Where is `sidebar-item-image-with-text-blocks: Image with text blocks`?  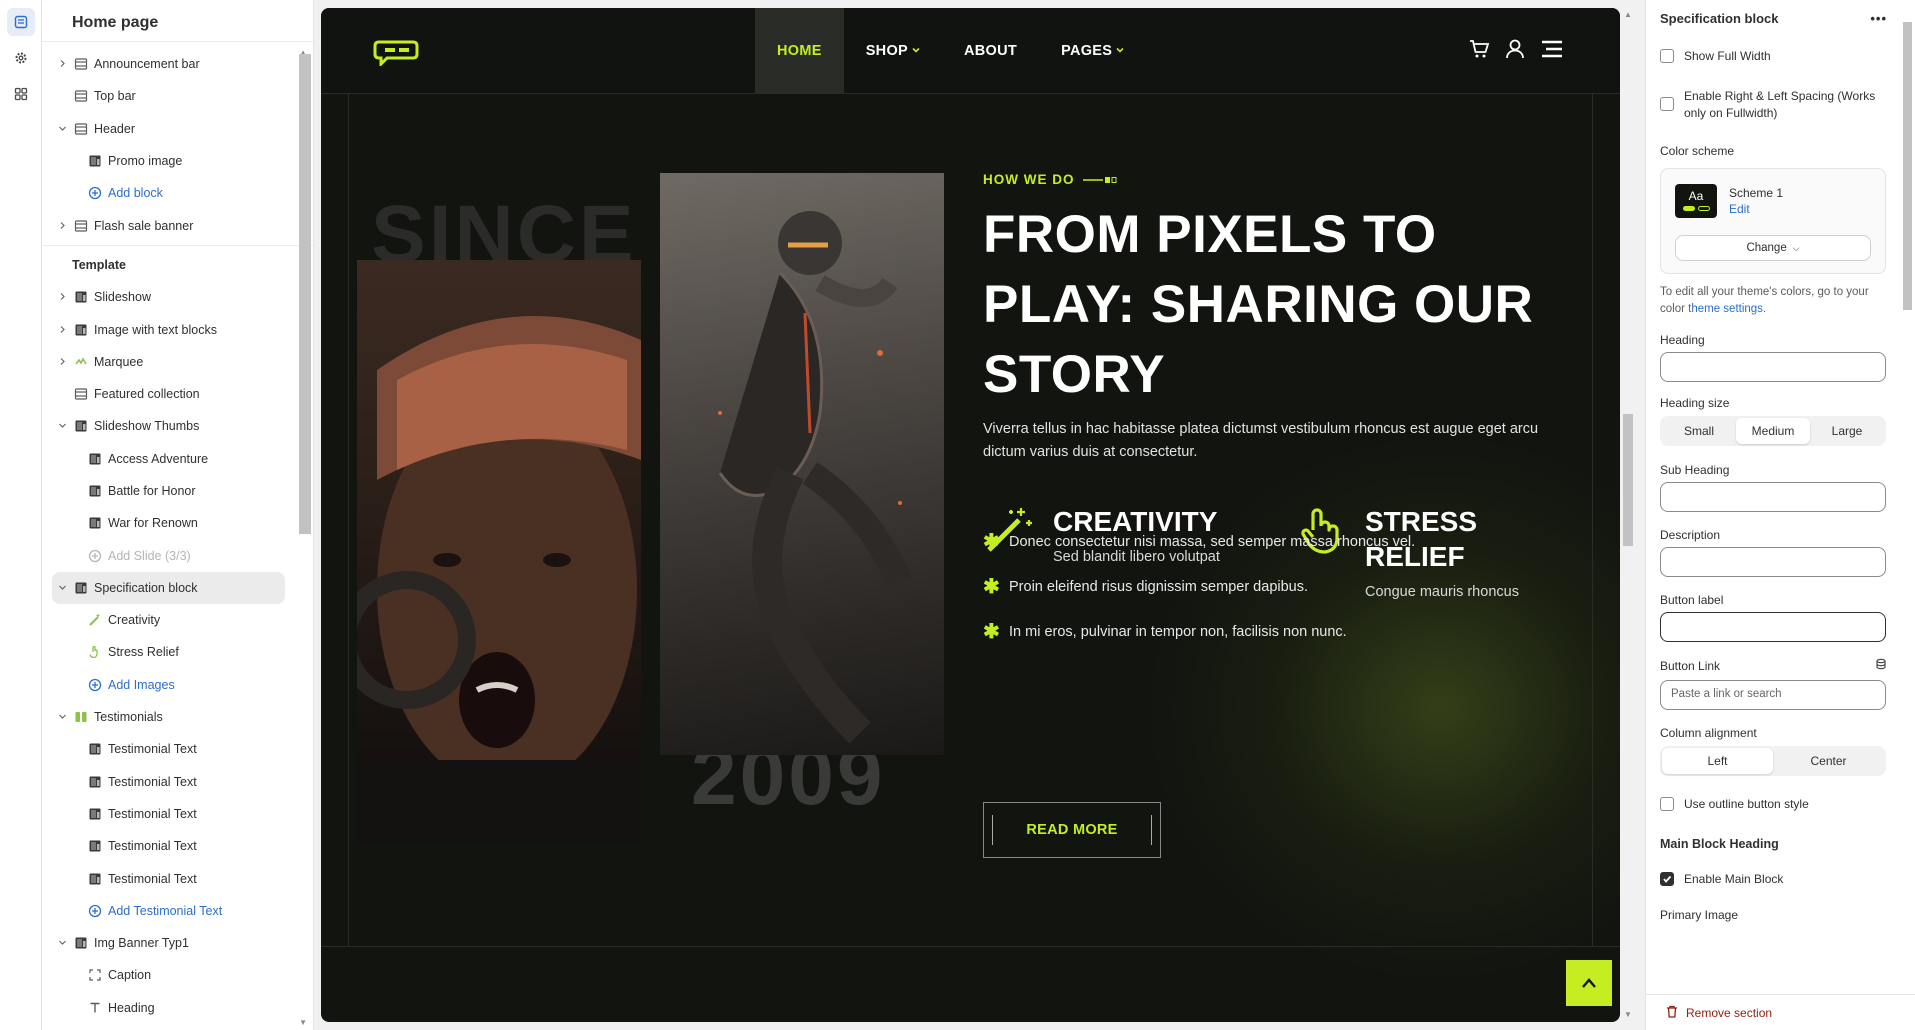
sidebar-item-image-with-text-blocks: Image with text blocks is located at coordinates (177, 329).